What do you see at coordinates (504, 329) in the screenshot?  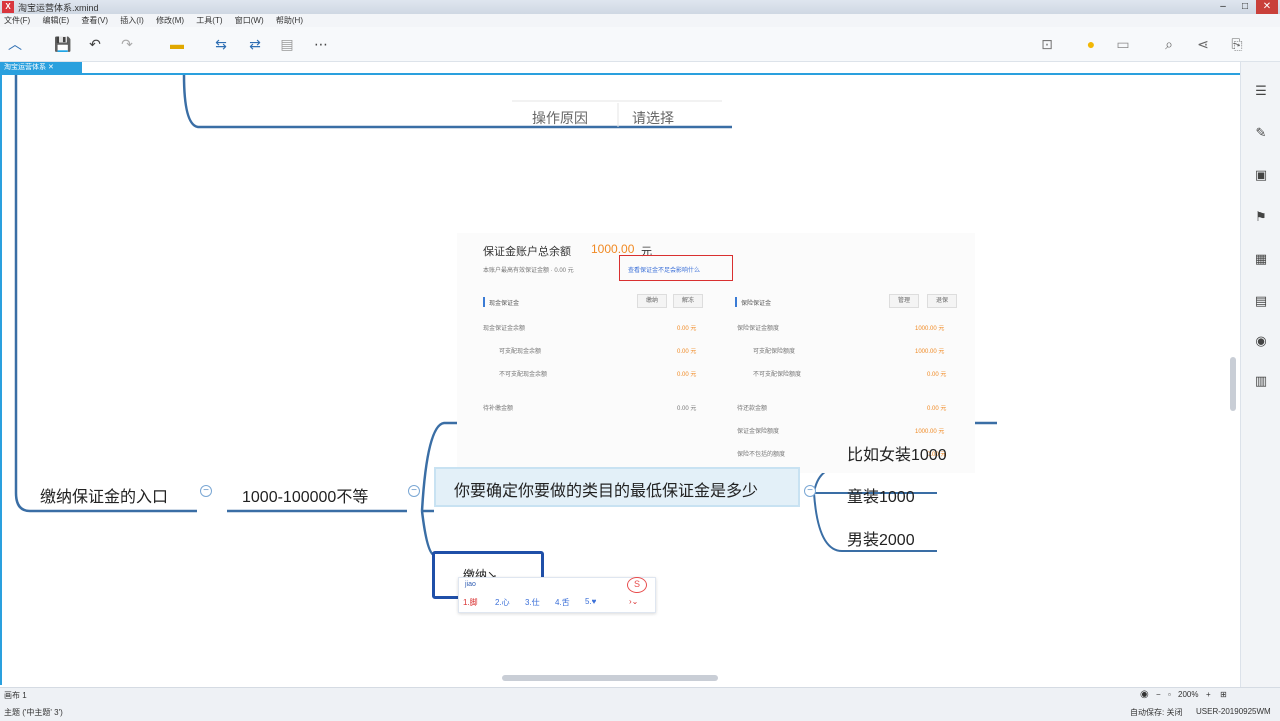 I see `shot-left-row-label: 现金保证金余额` at bounding box center [504, 329].